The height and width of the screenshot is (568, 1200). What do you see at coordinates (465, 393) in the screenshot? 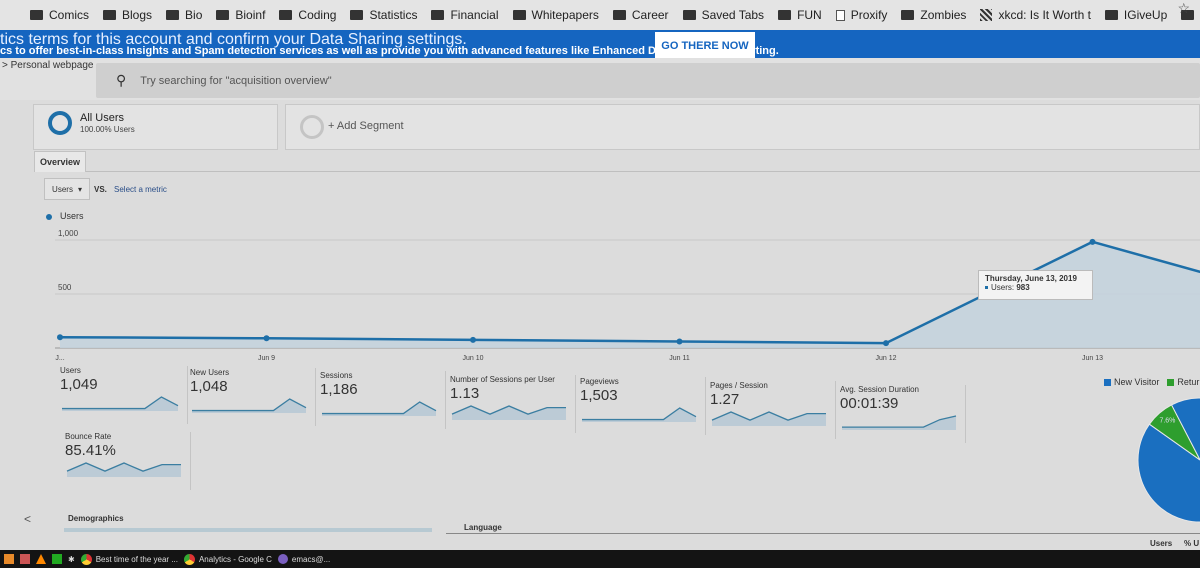
I see `metric-value: 1.13` at bounding box center [465, 393].